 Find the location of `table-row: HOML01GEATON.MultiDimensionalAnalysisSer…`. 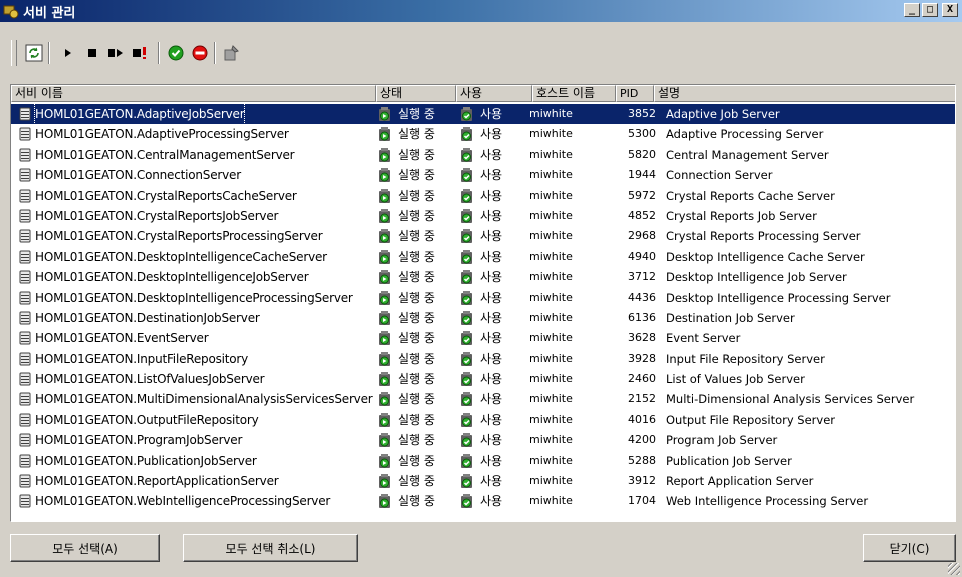

table-row: HOML01GEATON.MultiDimensionalAnalysisSer… is located at coordinates (483, 399).